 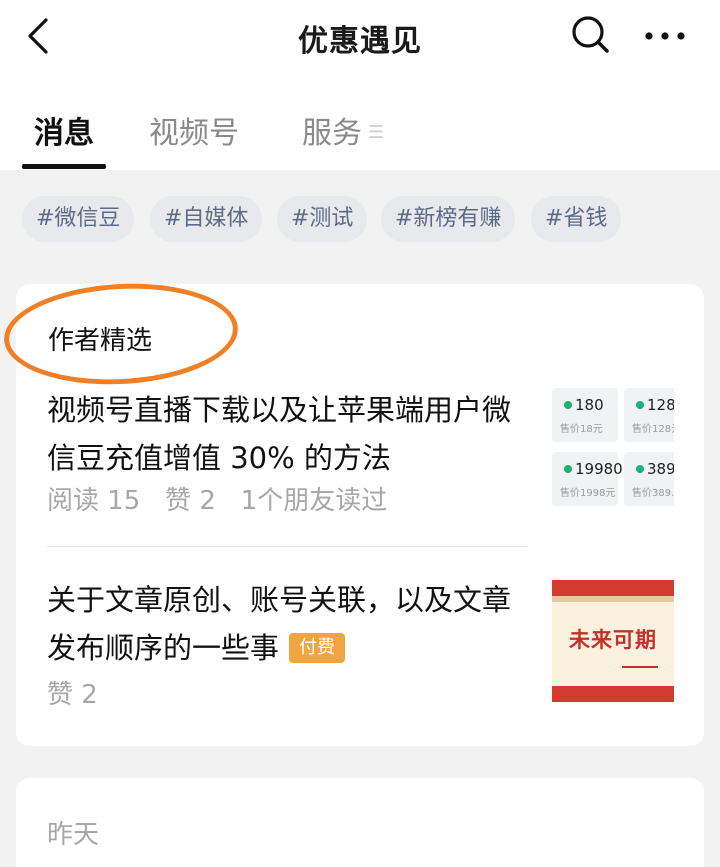 What do you see at coordinates (585, 415) in the screenshot?
I see `bean-price-tile: 180 售价18元` at bounding box center [585, 415].